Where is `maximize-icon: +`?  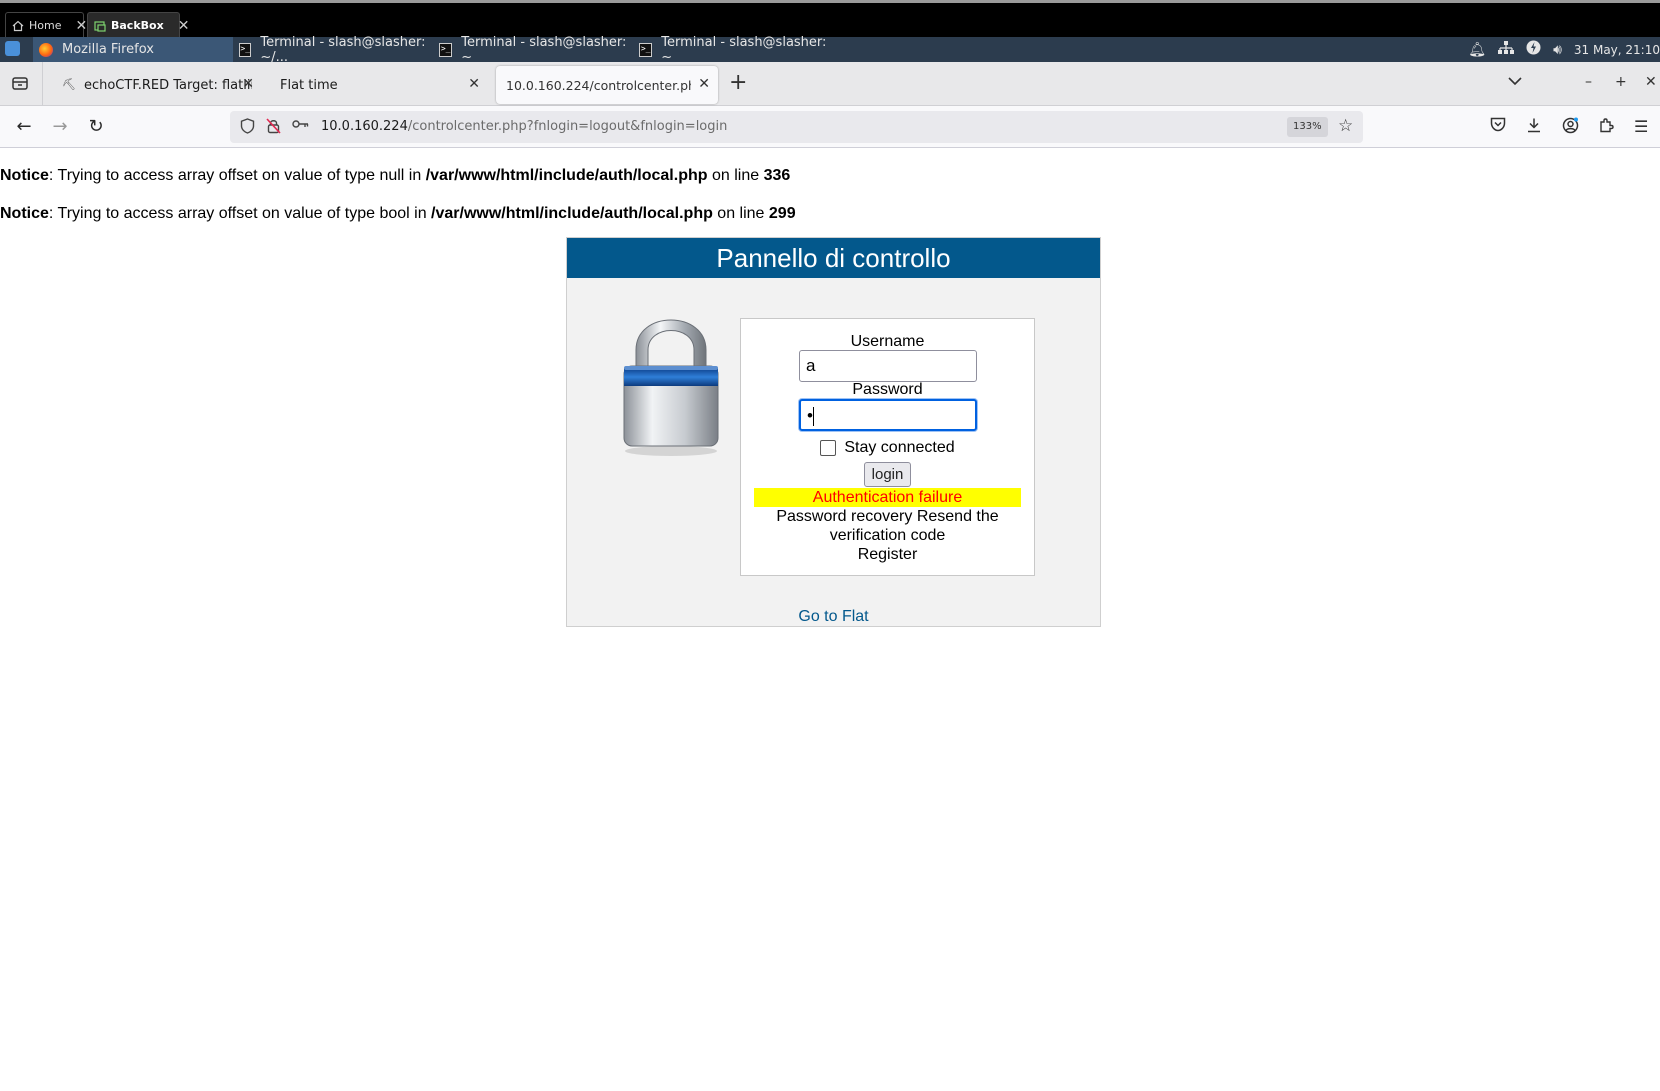
maximize-icon: + is located at coordinates (1621, 82).